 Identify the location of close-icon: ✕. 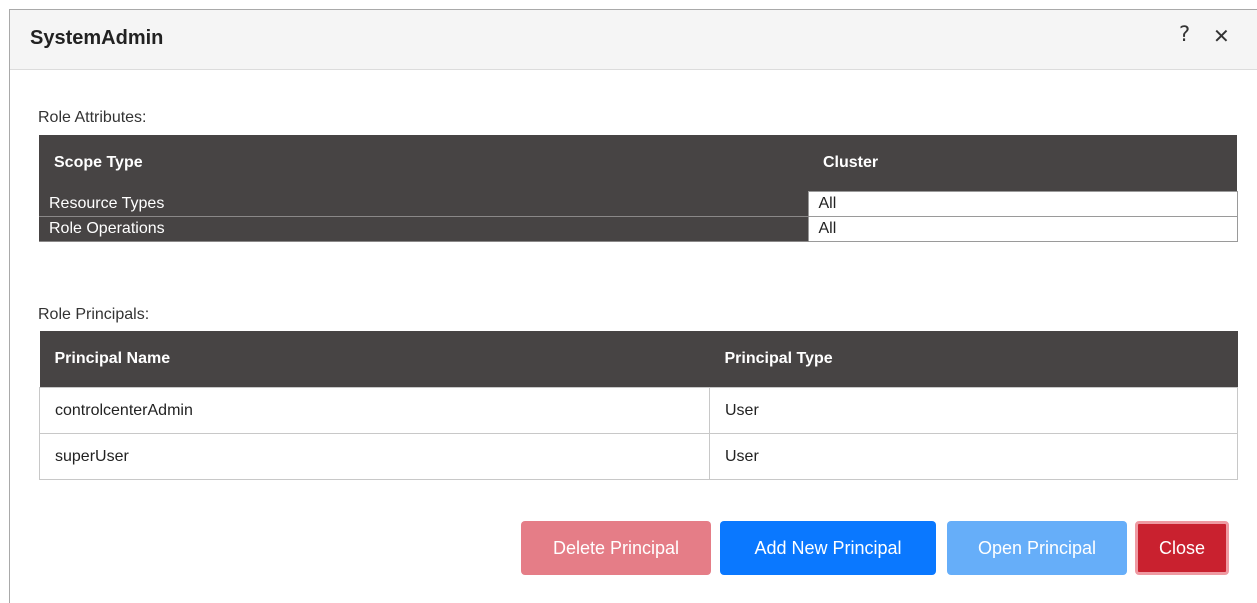
(1221, 36).